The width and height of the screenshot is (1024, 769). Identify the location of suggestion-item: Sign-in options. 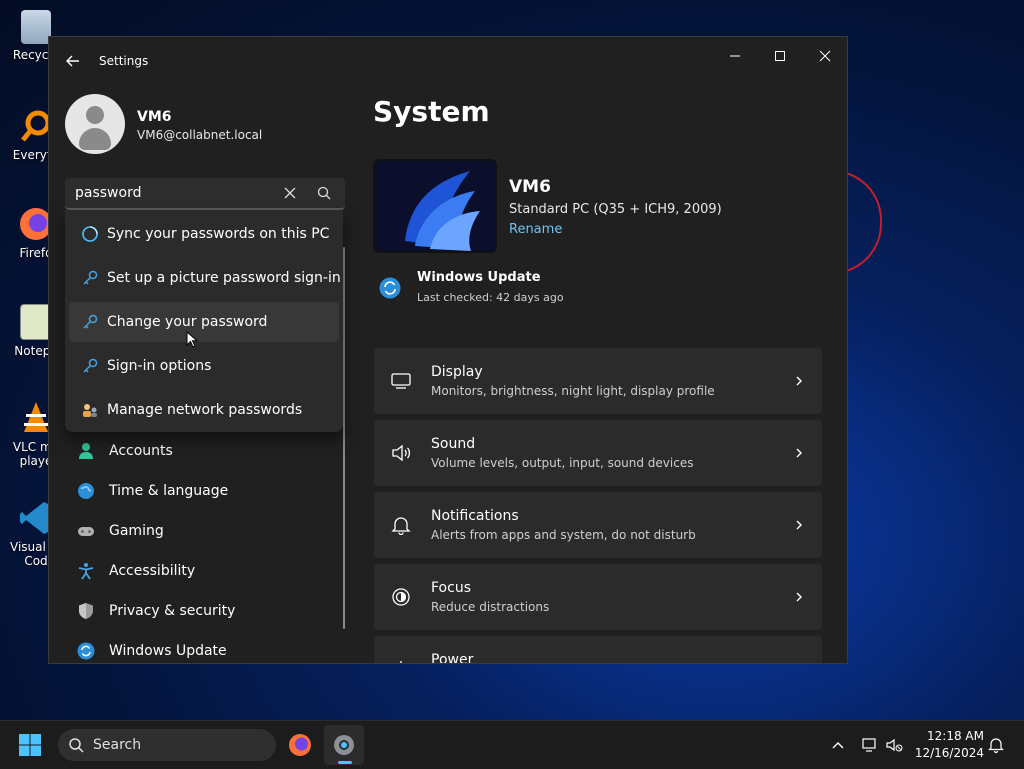
(204, 366).